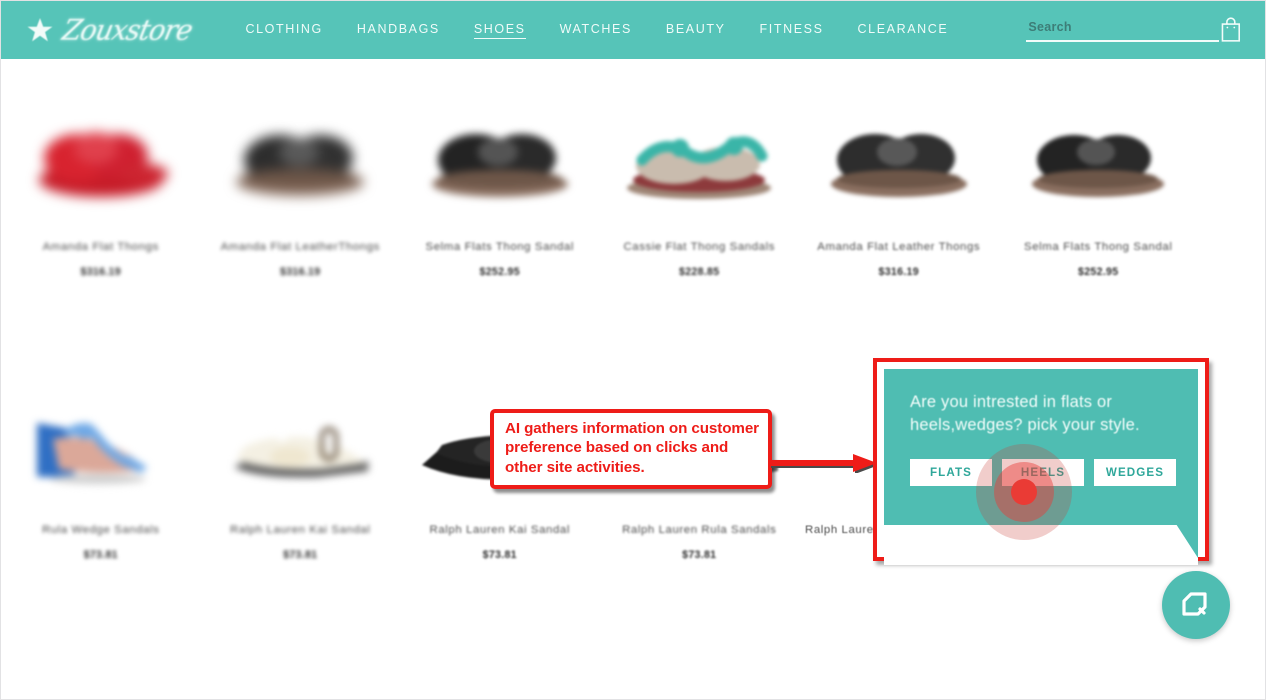 The image size is (1266, 700). I want to click on product-card: Ralph Lauren Kai Sandal $73.81, so click(301, 464).